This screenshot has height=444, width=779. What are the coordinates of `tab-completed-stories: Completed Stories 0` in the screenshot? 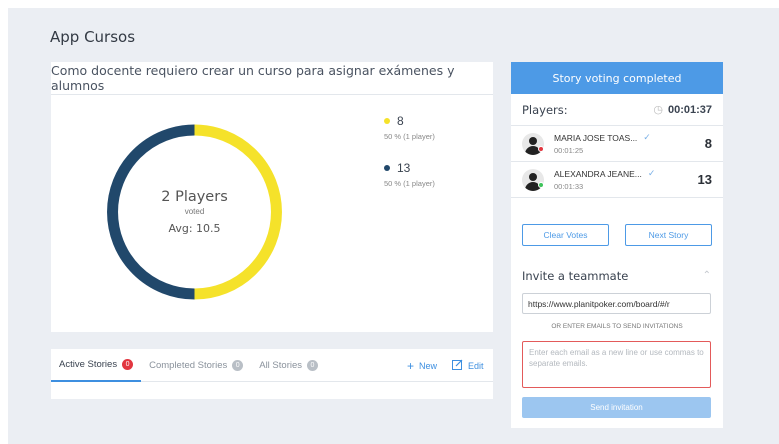 It's located at (196, 365).